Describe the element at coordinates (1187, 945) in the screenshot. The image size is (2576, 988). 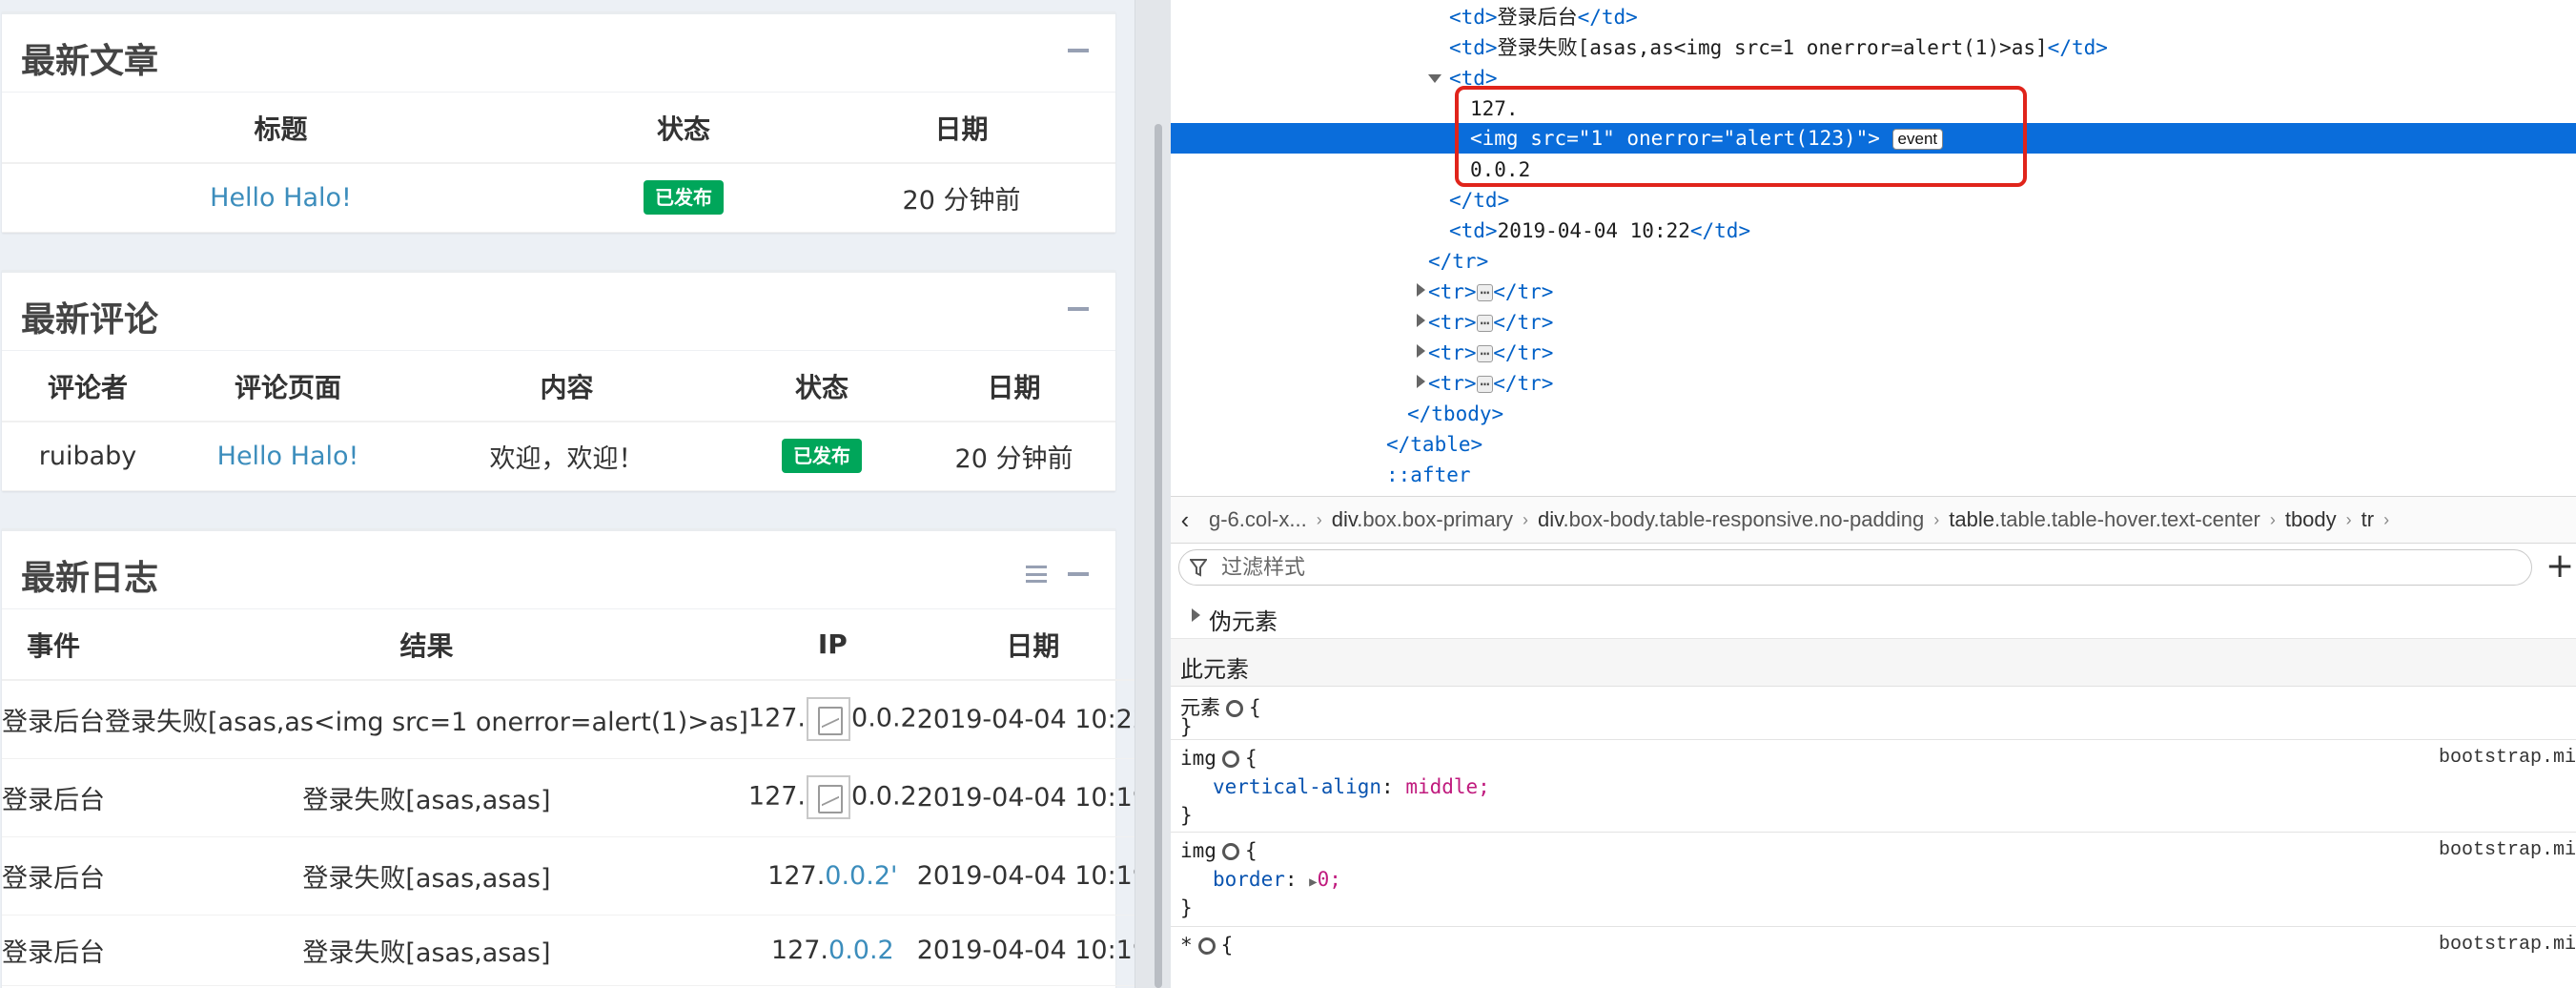
I see `rule-selector-text: *` at that location.